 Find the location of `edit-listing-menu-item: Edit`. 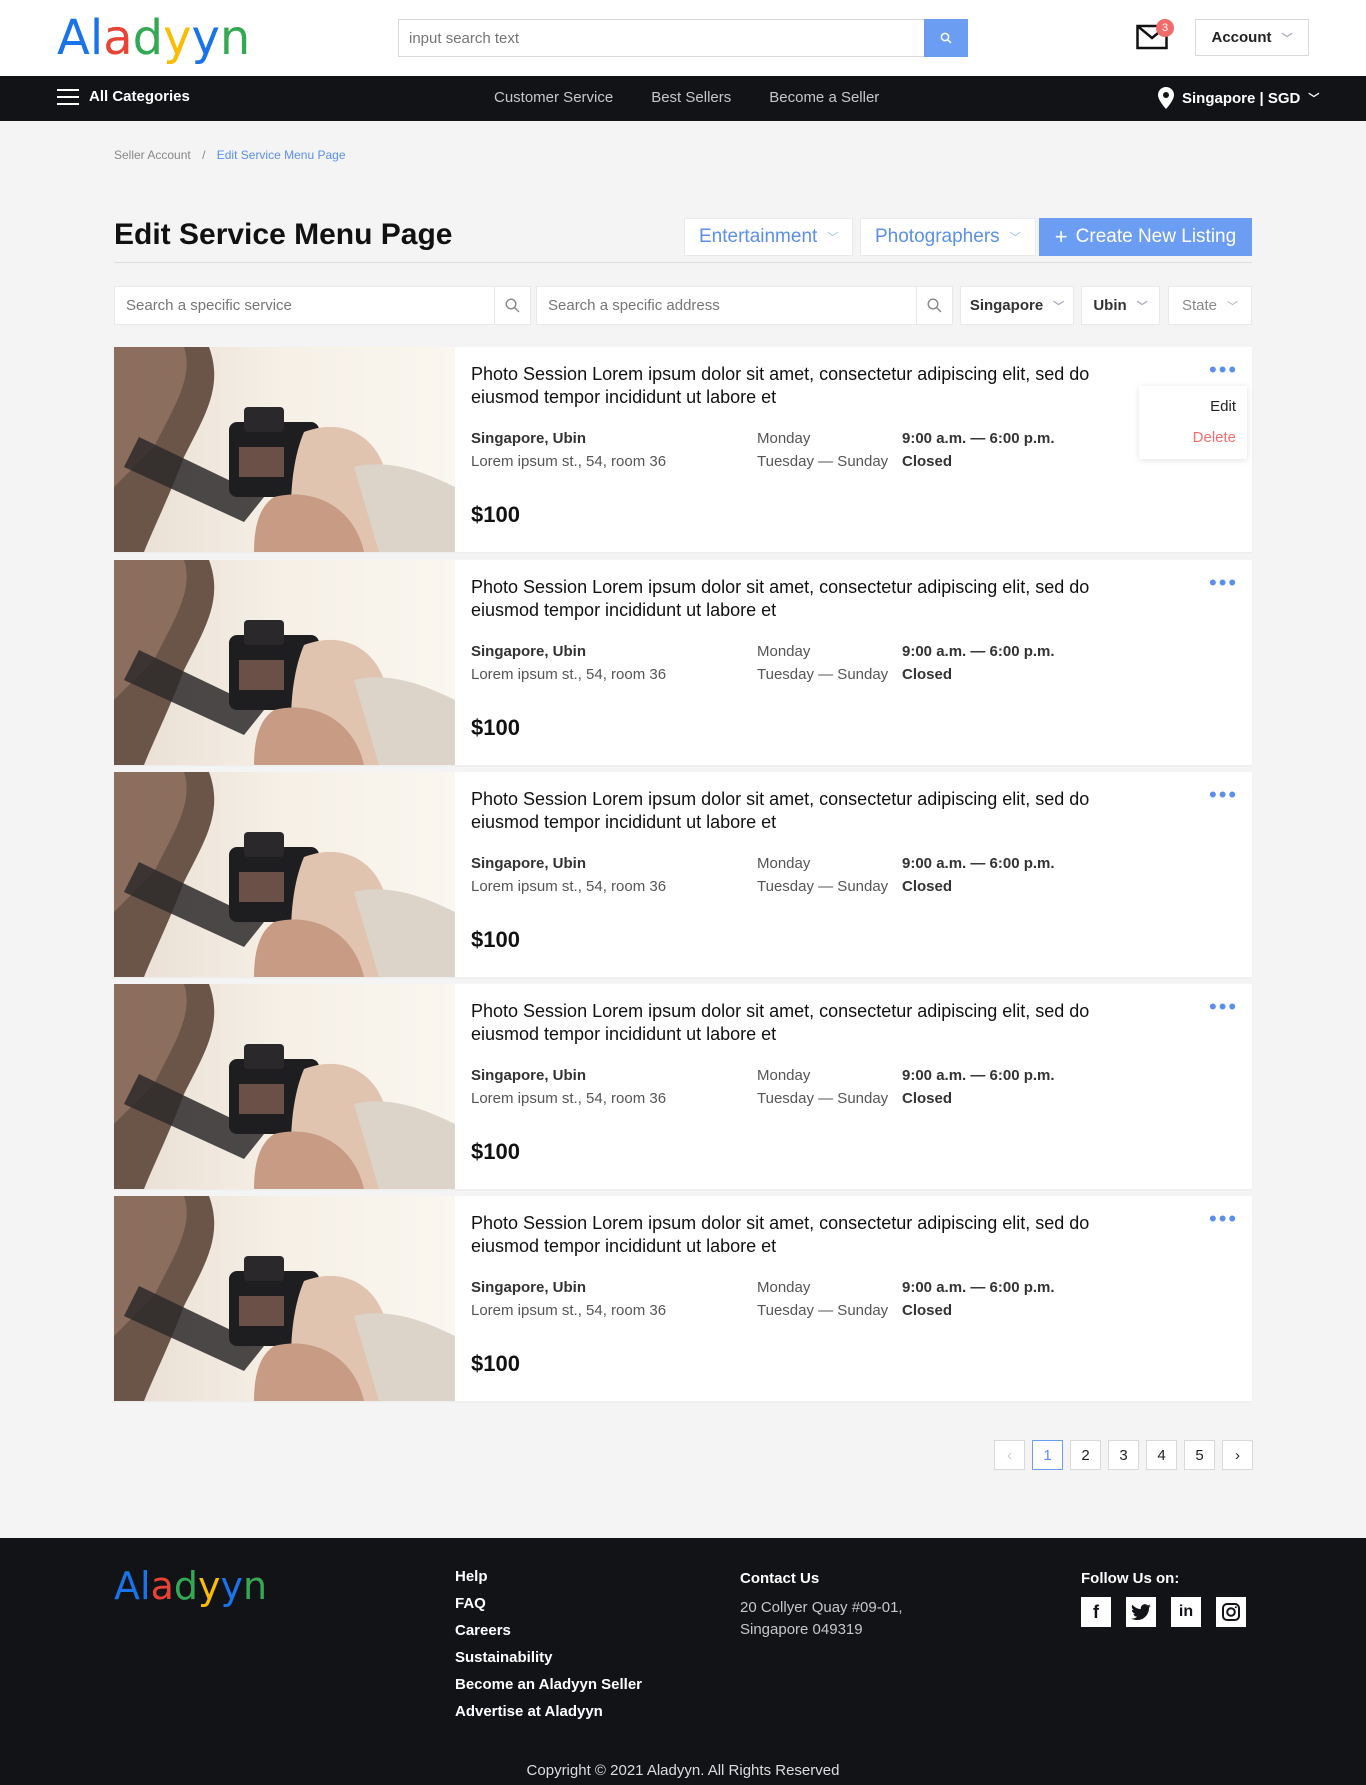

edit-listing-menu-item: Edit is located at coordinates (1223, 406).